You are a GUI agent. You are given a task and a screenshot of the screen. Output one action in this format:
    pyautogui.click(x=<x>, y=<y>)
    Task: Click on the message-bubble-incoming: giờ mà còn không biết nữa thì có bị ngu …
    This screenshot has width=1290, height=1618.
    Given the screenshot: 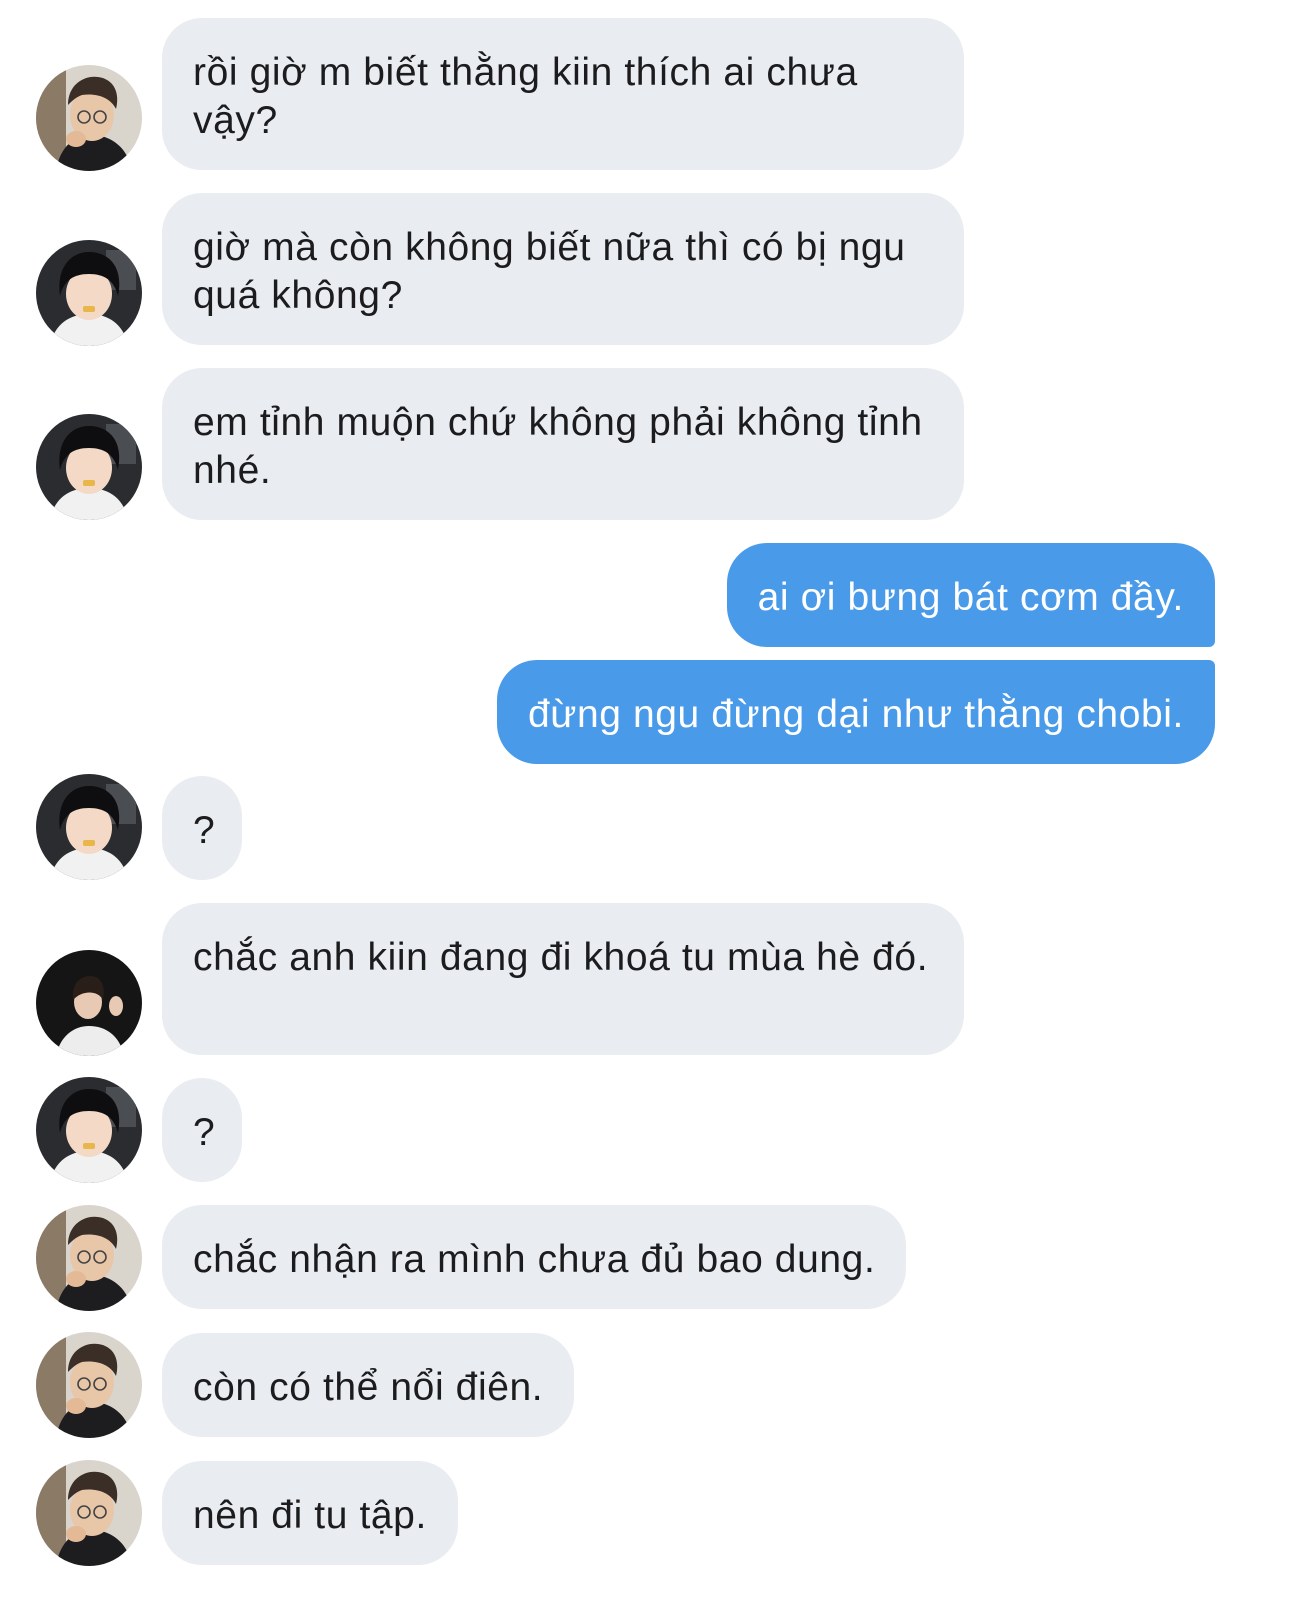 What is the action you would take?
    pyautogui.click(x=563, y=269)
    